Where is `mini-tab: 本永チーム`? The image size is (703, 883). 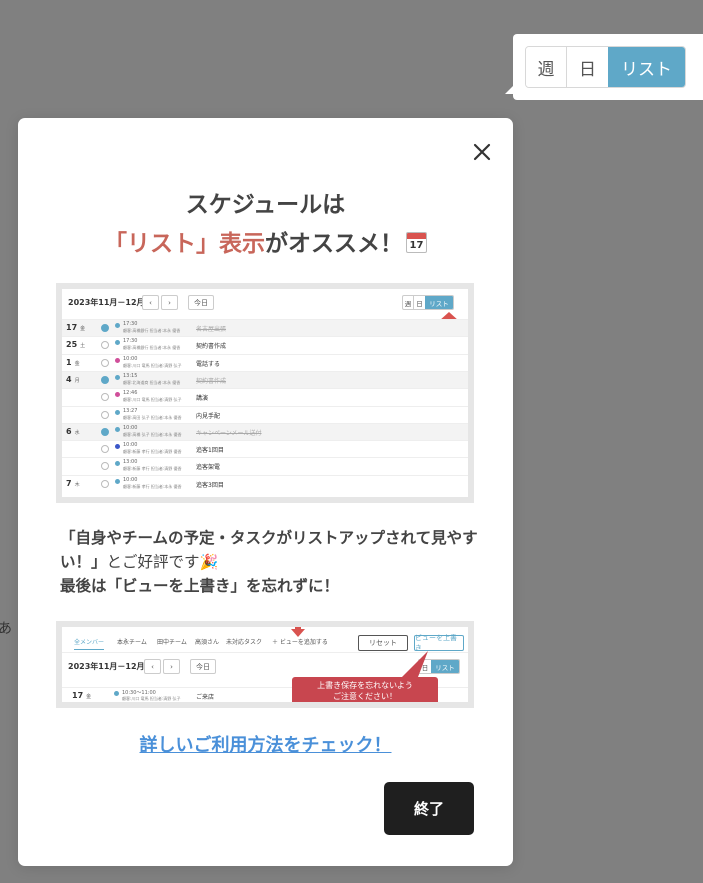
mini-tab: 本永チーム is located at coordinates (132, 642).